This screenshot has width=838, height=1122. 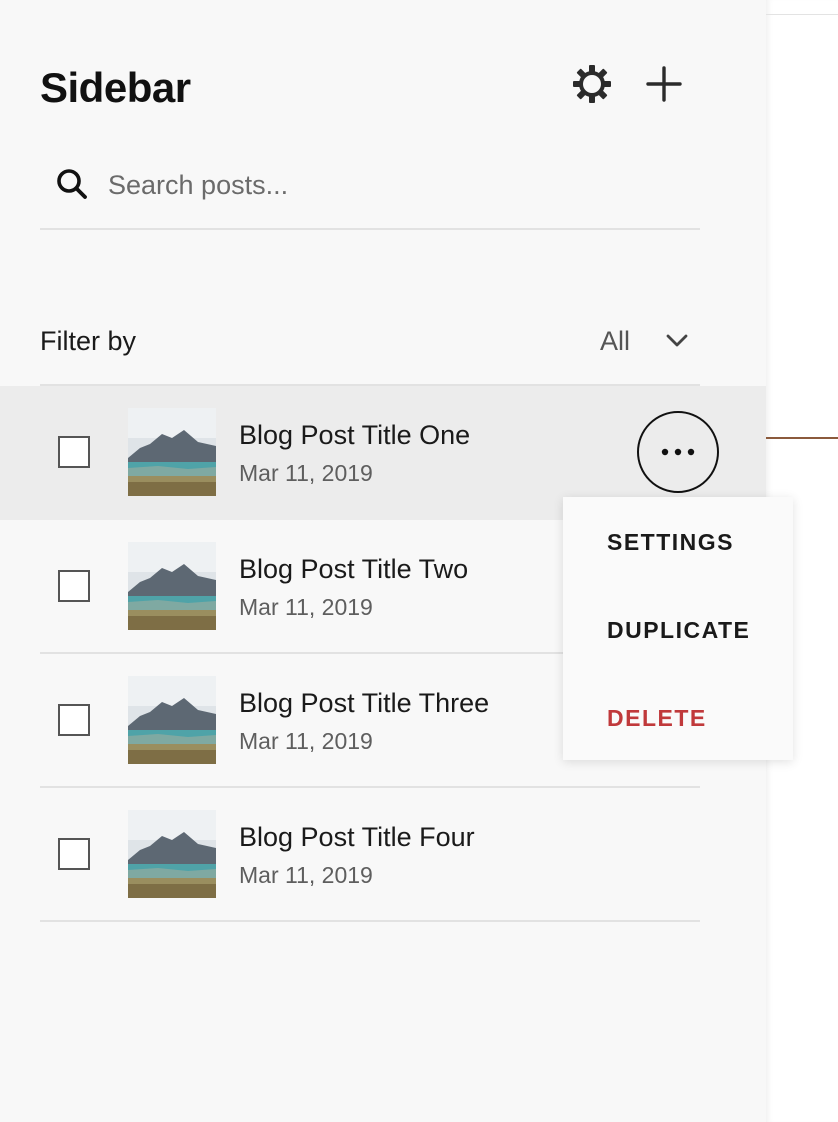 I want to click on chevron-down-icon, so click(x=677, y=341).